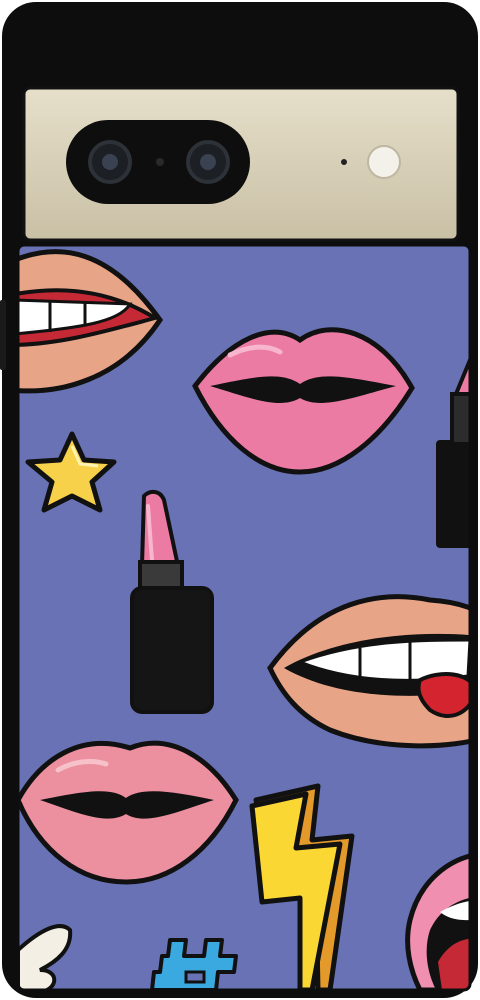  What do you see at coordinates (344, 162) in the screenshot?
I see `microphone-icon` at bounding box center [344, 162].